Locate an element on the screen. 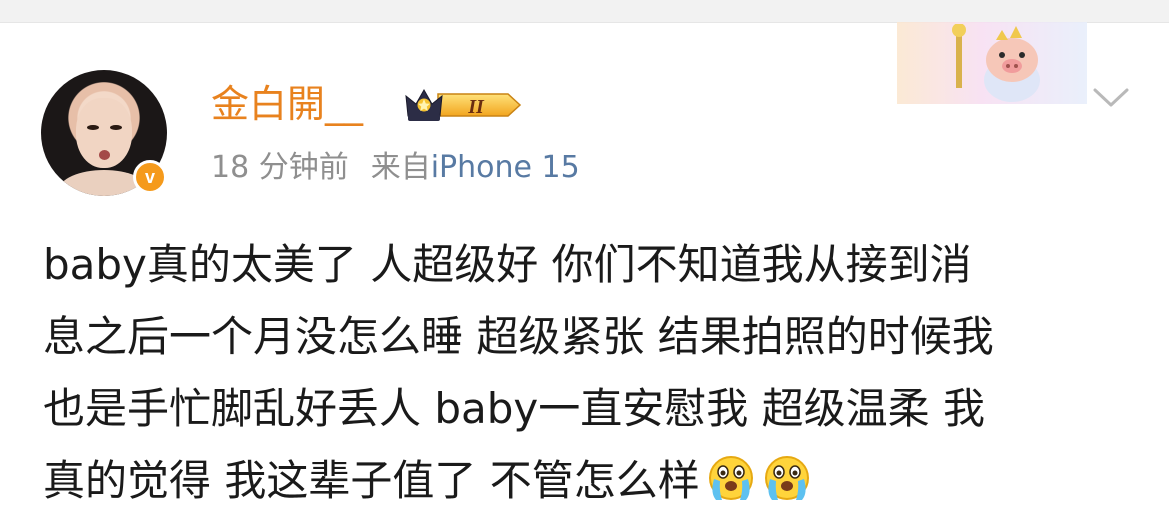 The height and width of the screenshot is (517, 1169). post-body-line: 真的觉得 我这辈子值了 不管怎么样 is located at coordinates (371, 480).